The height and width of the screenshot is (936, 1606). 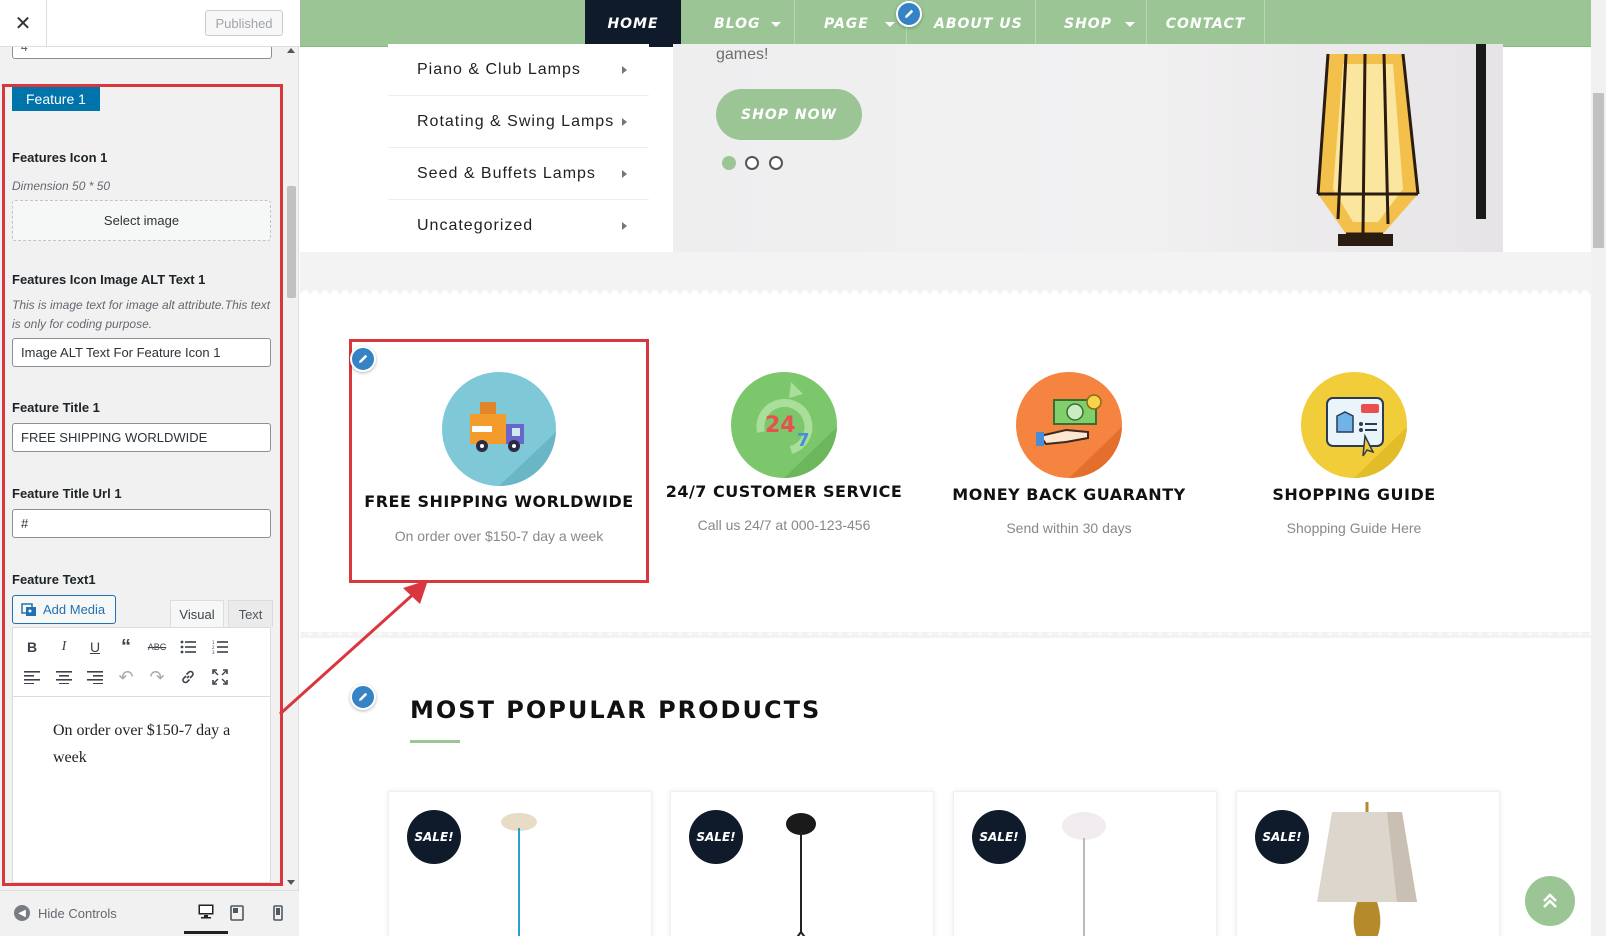 What do you see at coordinates (803, 440) in the screenshot?
I see `svg-text: 7` at bounding box center [803, 440].